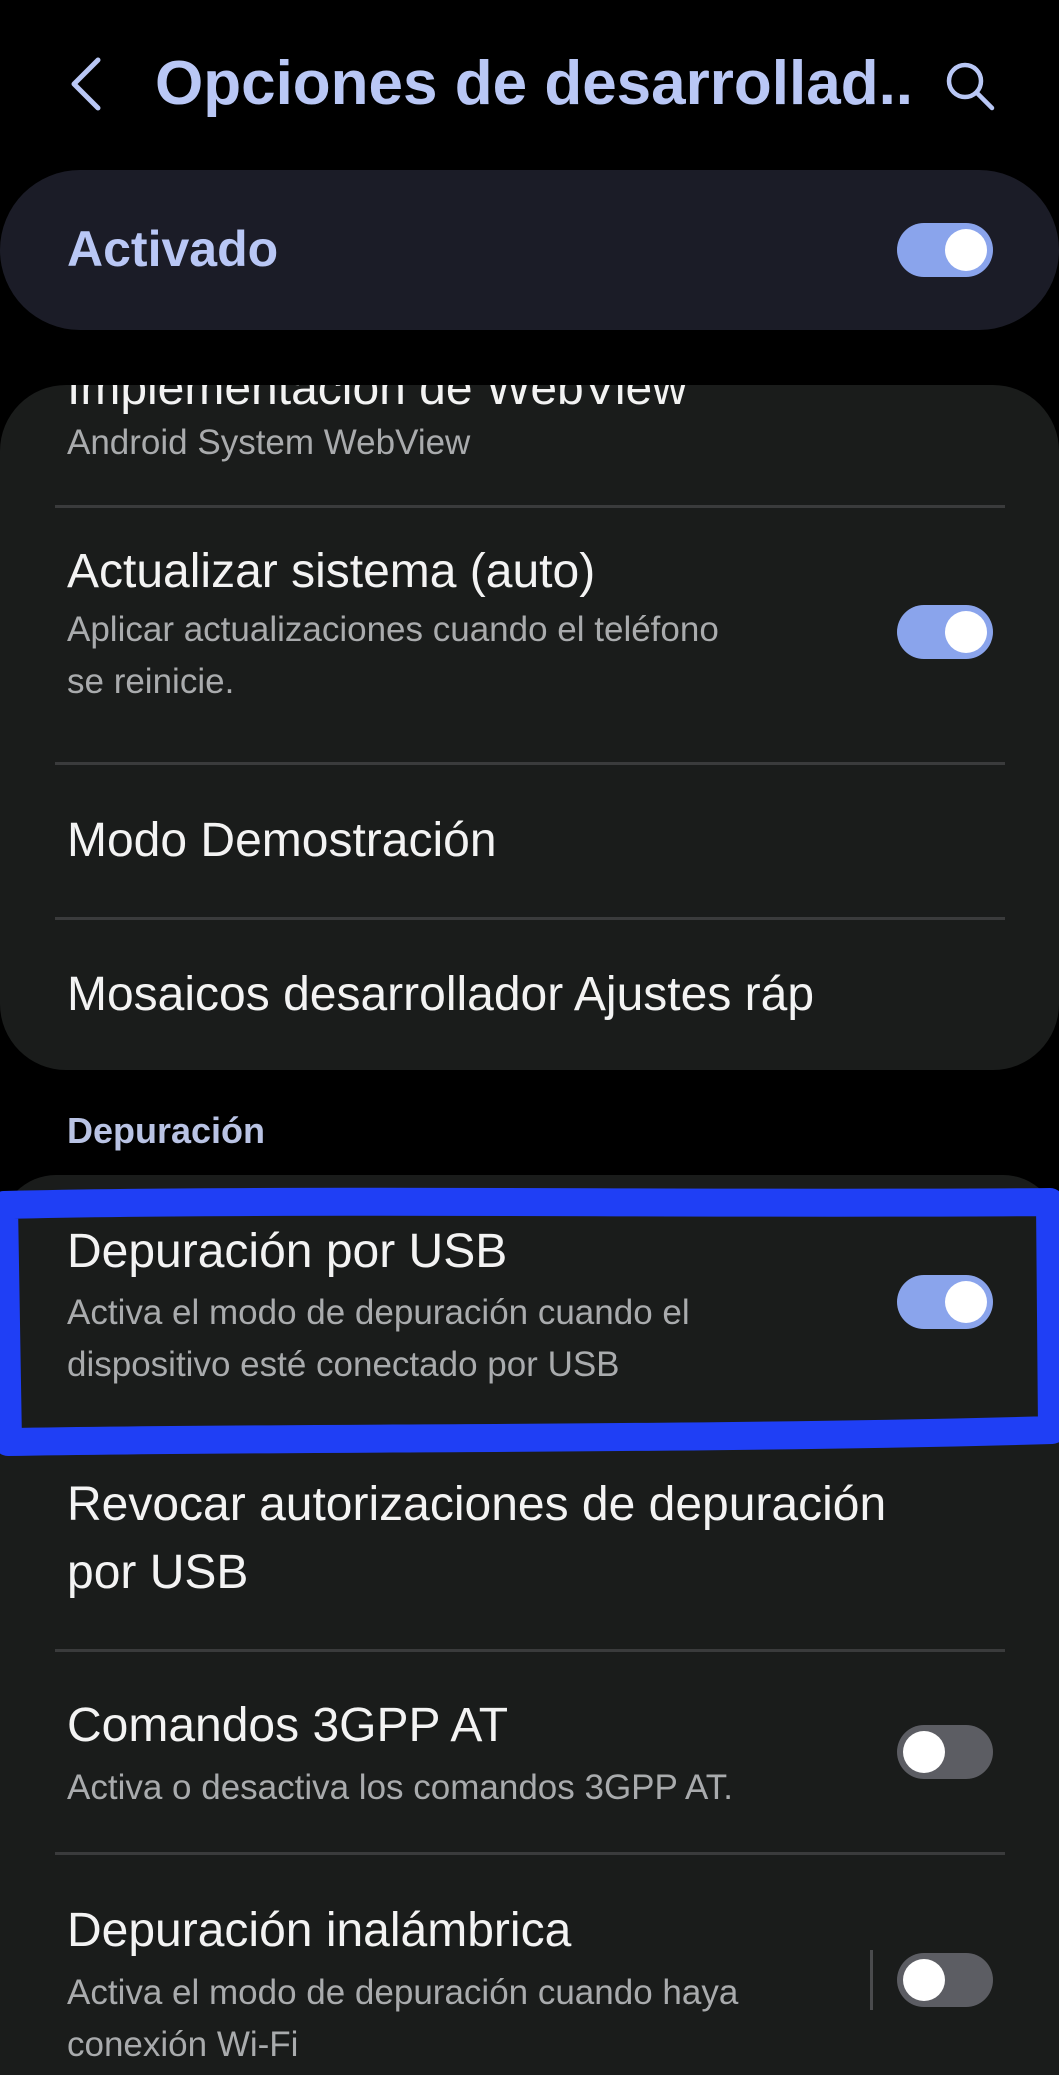  I want to click on setting-subtitle: Android System WebView, so click(269, 442).